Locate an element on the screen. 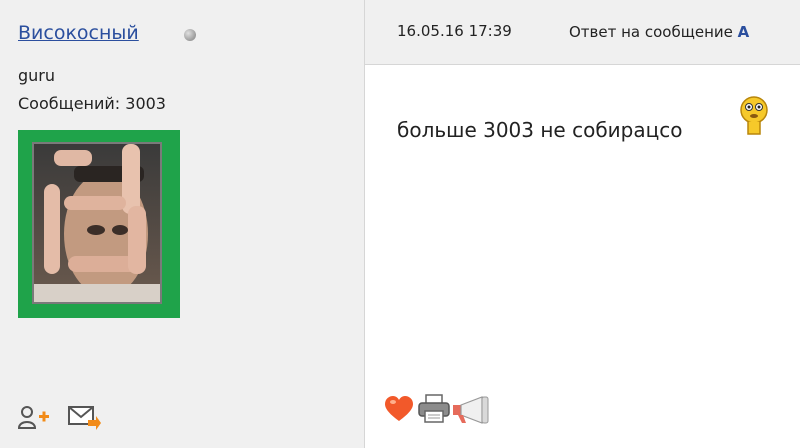 The image size is (800, 448). author-rank: guru is located at coordinates (37, 75).